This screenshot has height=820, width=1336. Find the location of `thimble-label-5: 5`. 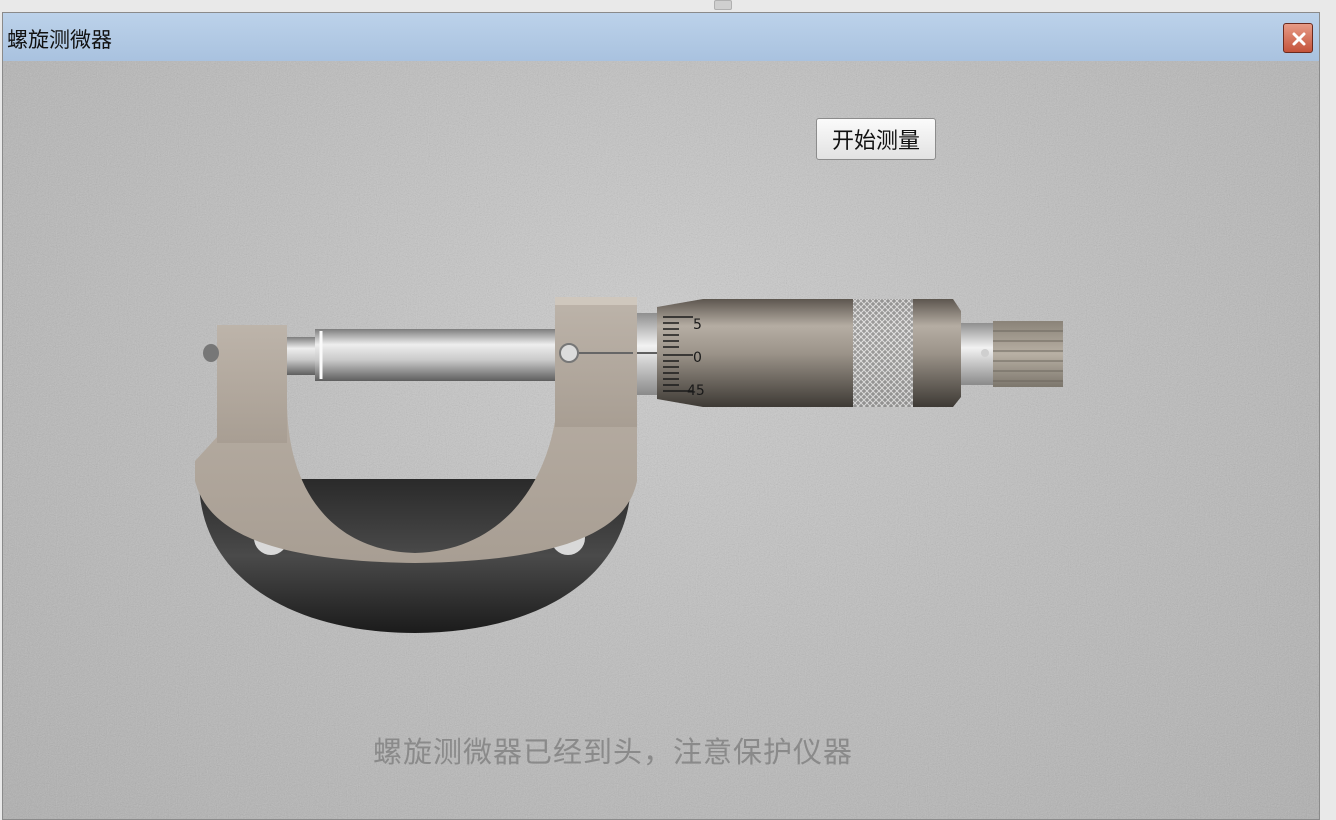

thimble-label-5: 5 is located at coordinates (697, 325).